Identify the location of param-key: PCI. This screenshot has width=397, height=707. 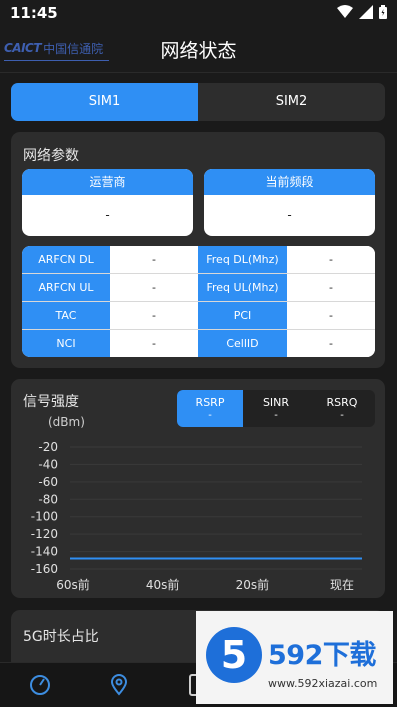
(242, 315).